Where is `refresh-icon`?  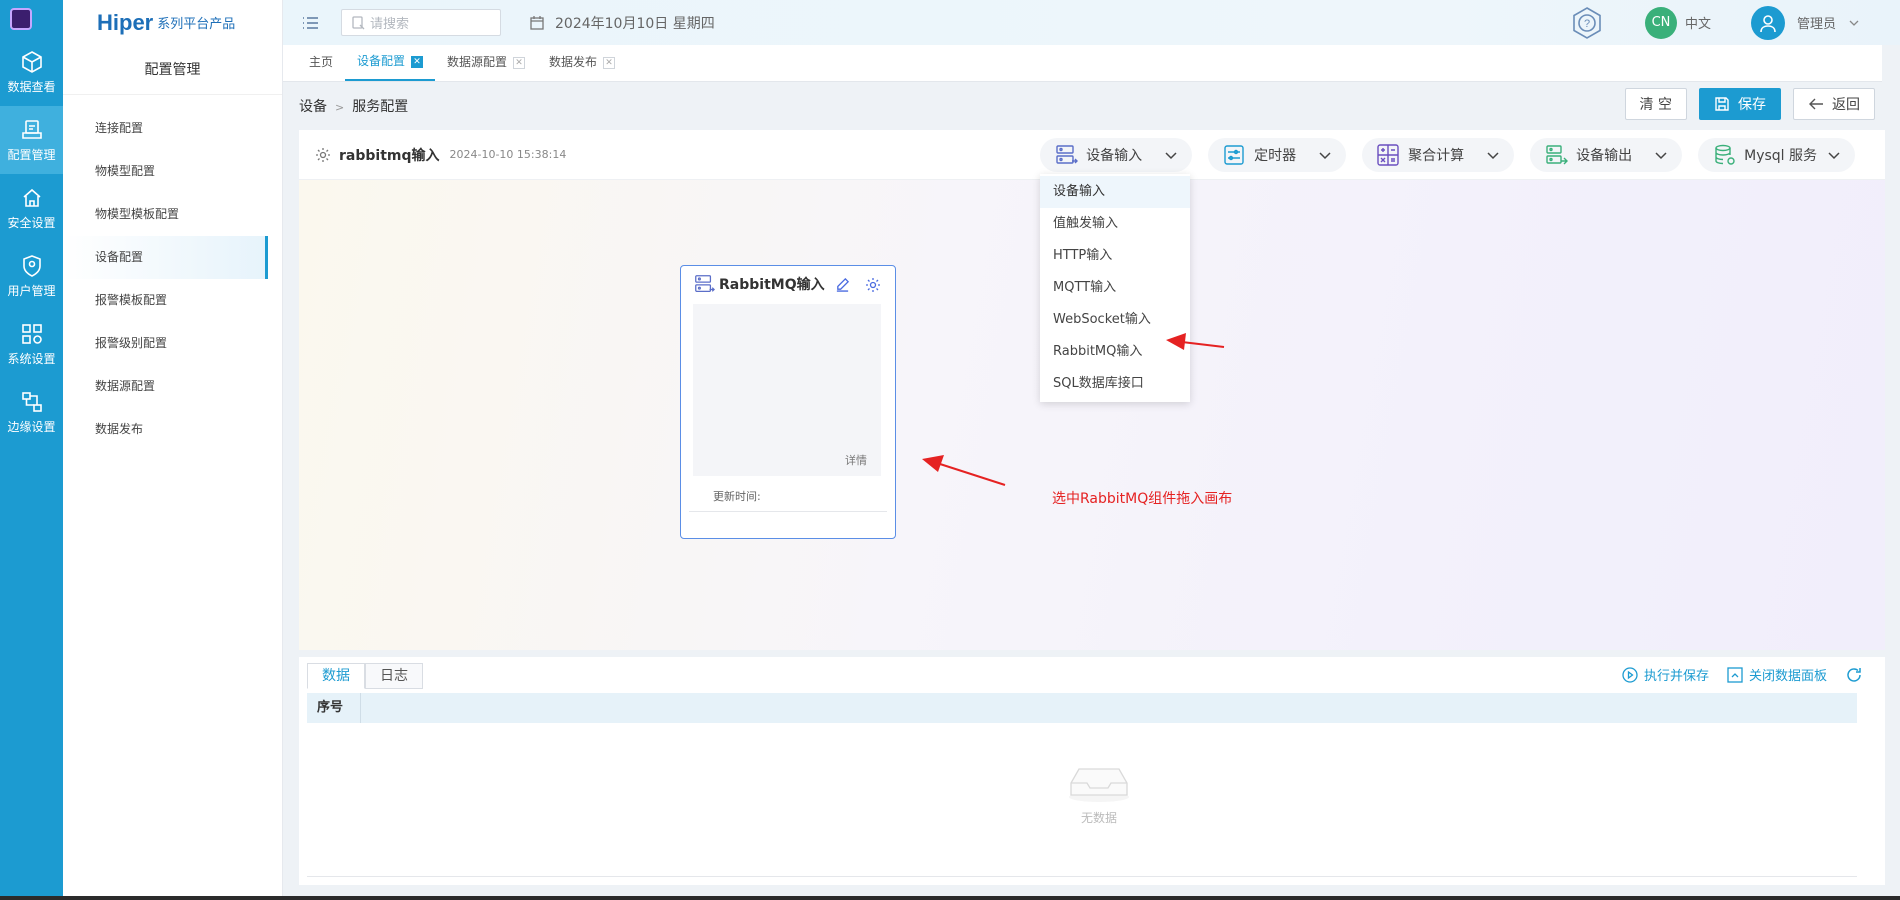 refresh-icon is located at coordinates (1854, 675).